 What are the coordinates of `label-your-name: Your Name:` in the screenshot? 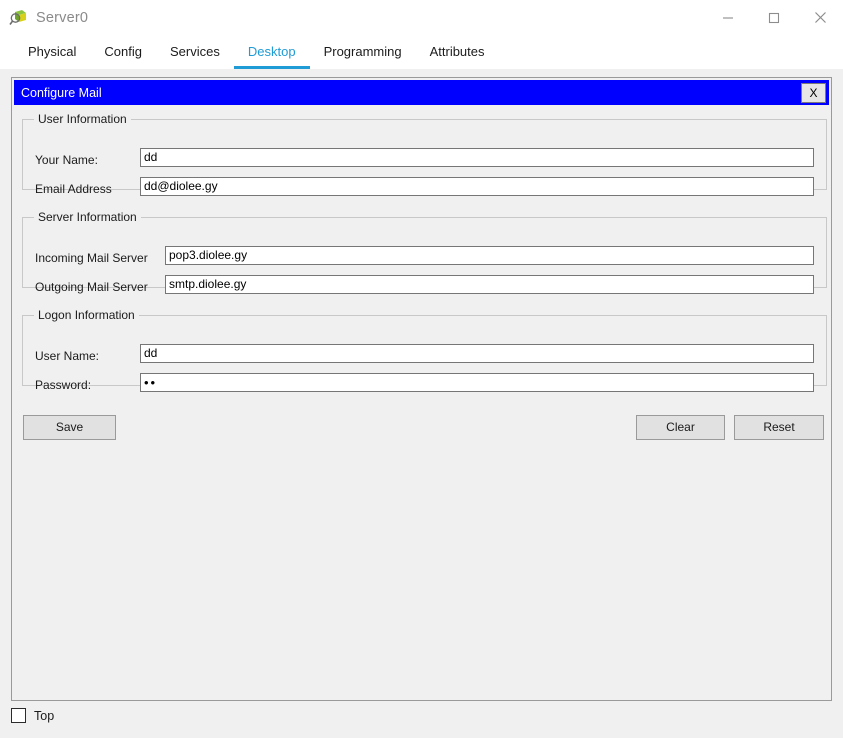 It's located at (66, 160).